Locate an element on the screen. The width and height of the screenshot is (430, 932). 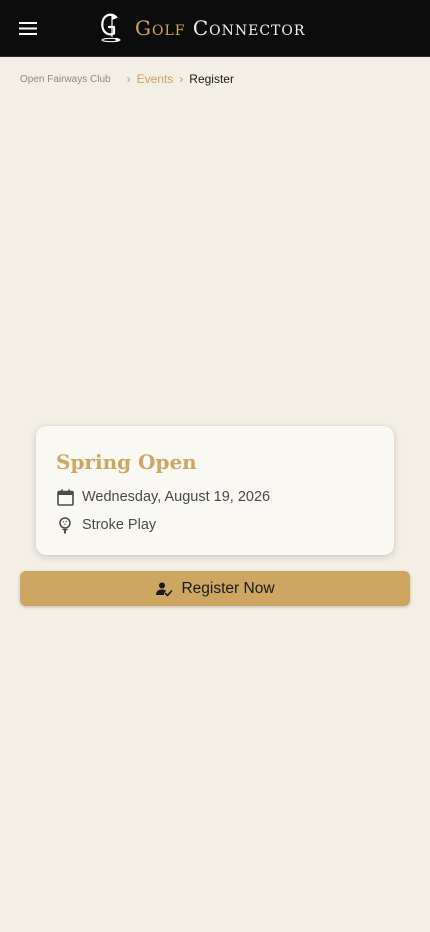
breadcrumb-current-page: Register is located at coordinates (211, 79).